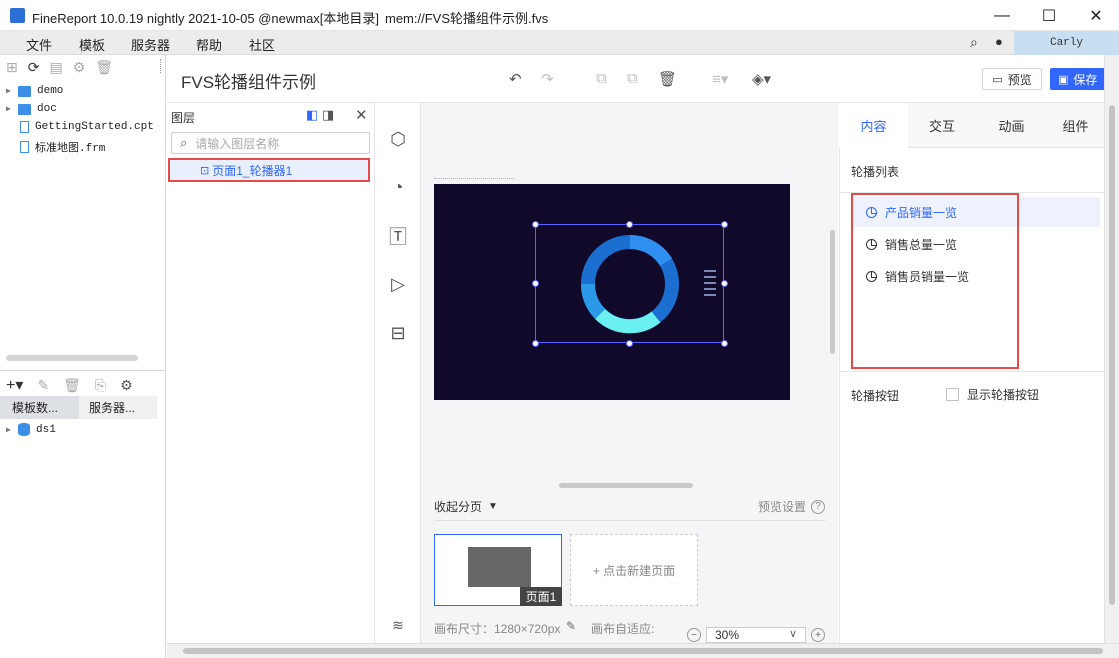 This screenshot has height=658, width=1119. What do you see at coordinates (31, 109) in the screenshot?
I see `tree-item: ▶ doc` at bounding box center [31, 109].